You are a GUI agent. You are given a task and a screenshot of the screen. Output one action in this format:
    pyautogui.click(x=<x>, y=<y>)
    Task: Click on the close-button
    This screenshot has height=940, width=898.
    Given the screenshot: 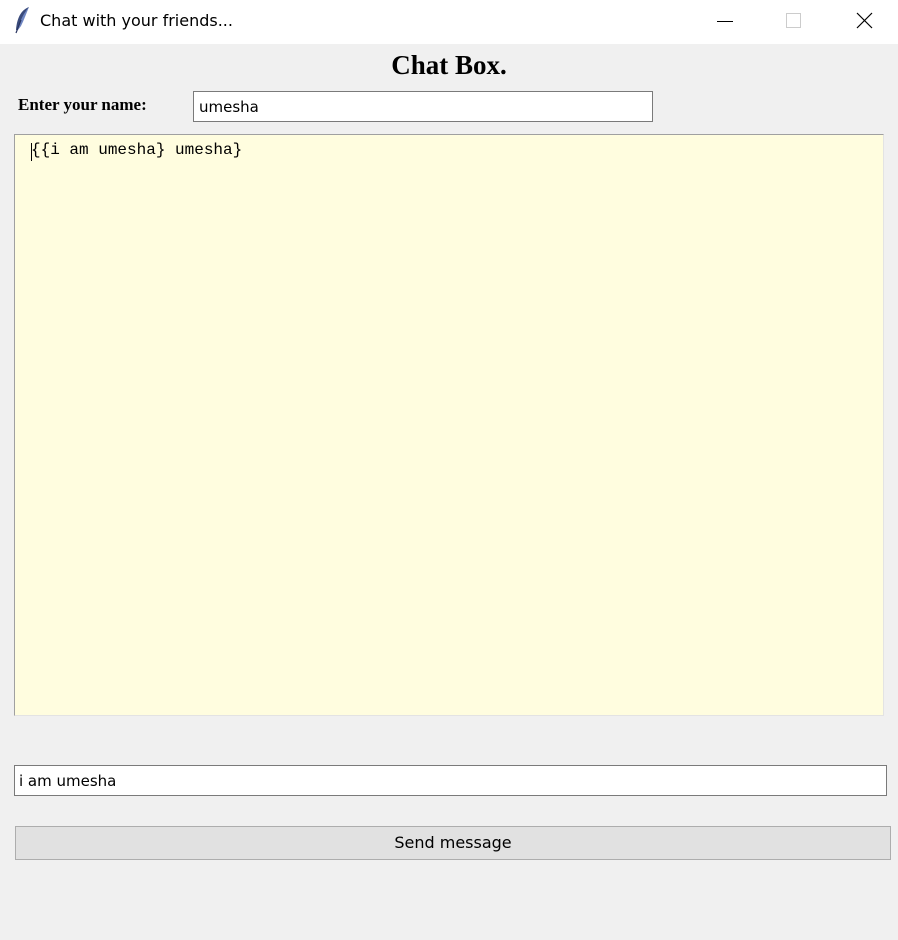 What is the action you would take?
    pyautogui.click(x=864, y=22)
    